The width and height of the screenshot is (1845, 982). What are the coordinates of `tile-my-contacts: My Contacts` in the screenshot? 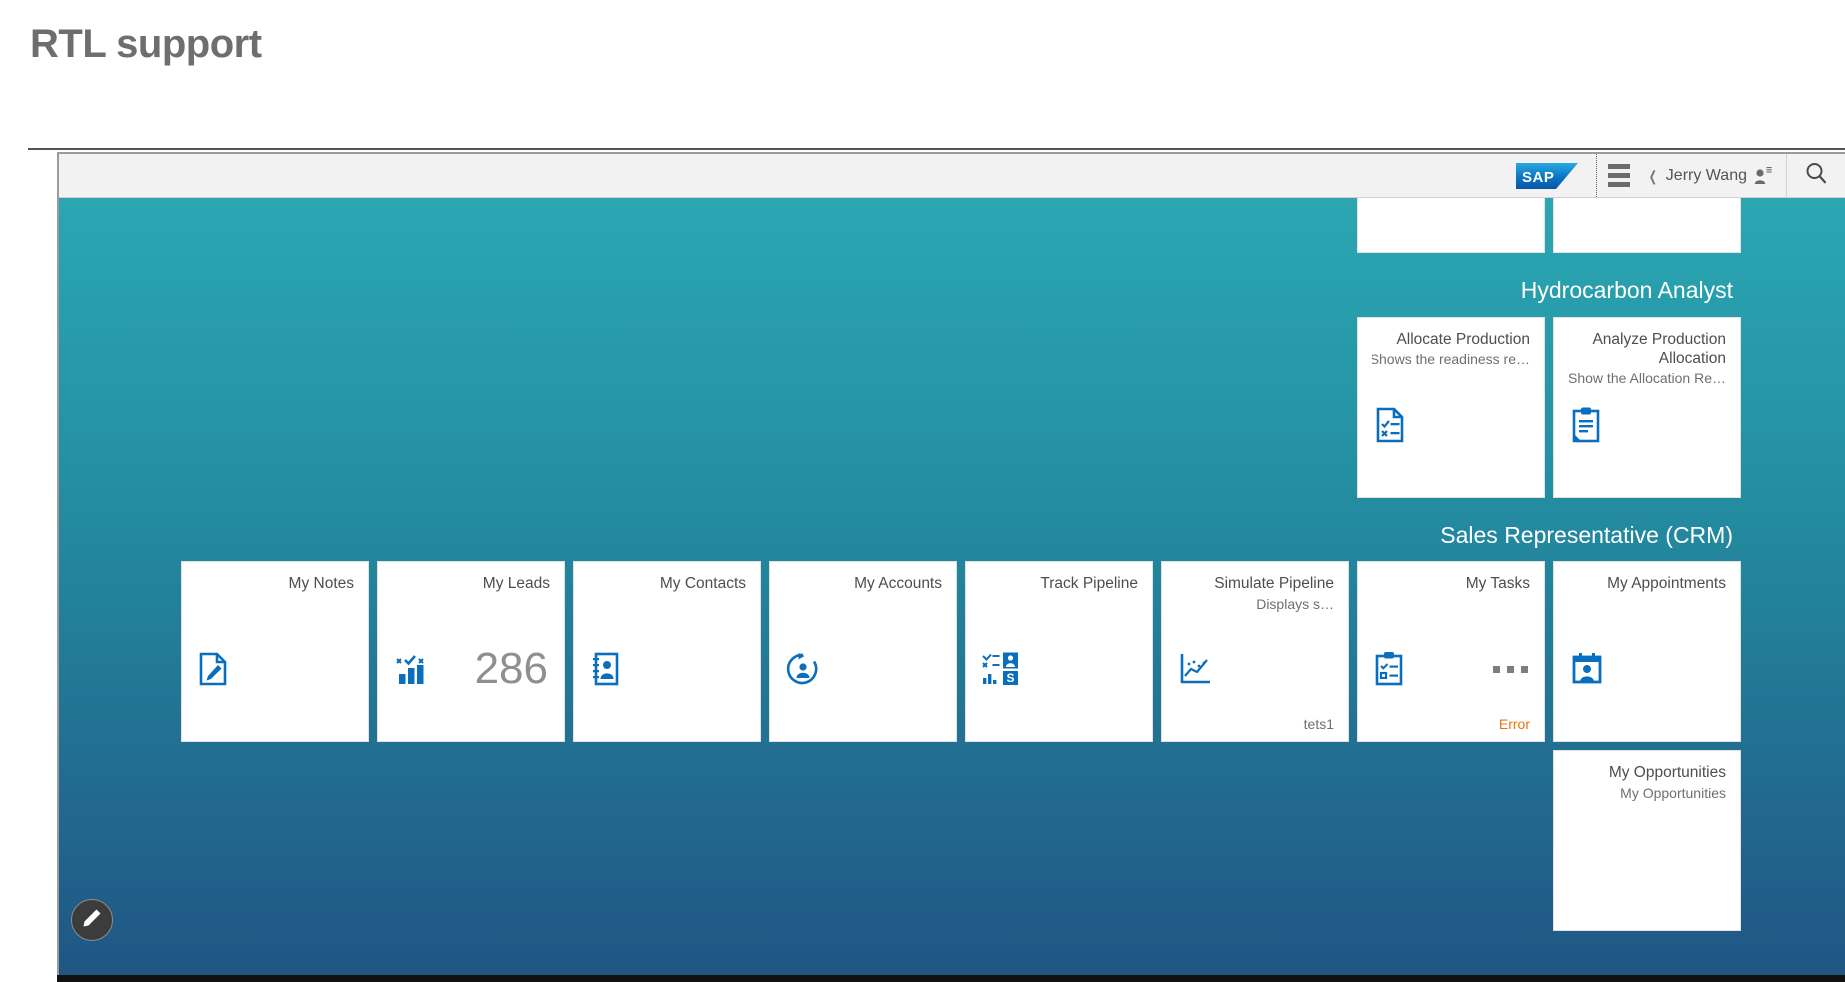 It's located at (667, 652).